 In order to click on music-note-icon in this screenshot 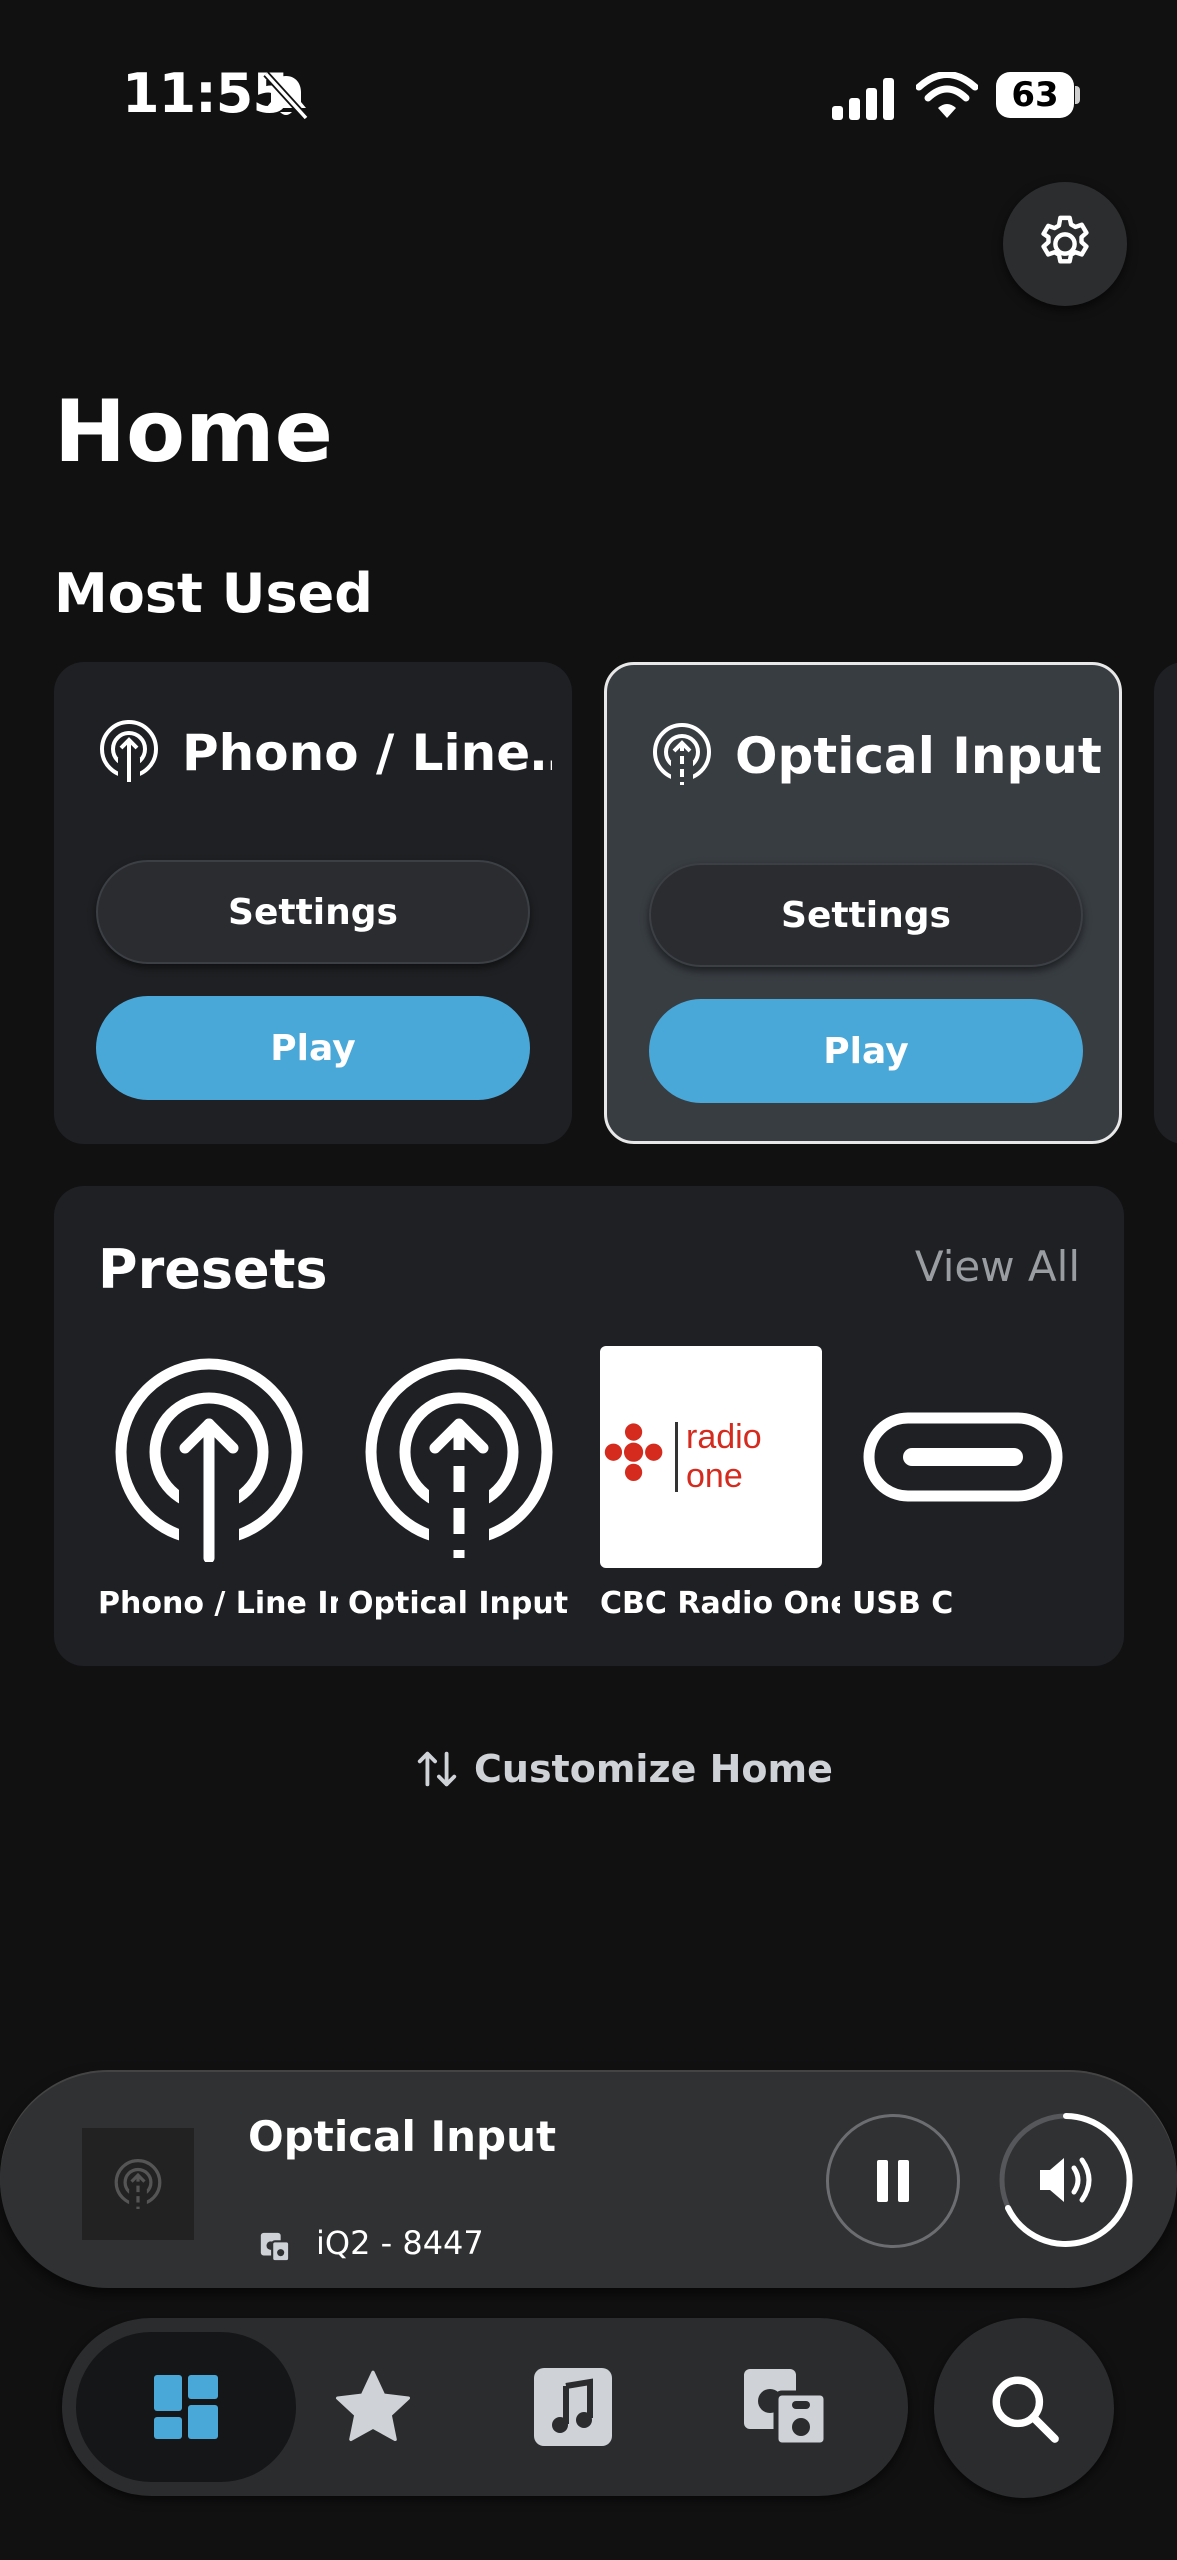, I will do `click(573, 2407)`.